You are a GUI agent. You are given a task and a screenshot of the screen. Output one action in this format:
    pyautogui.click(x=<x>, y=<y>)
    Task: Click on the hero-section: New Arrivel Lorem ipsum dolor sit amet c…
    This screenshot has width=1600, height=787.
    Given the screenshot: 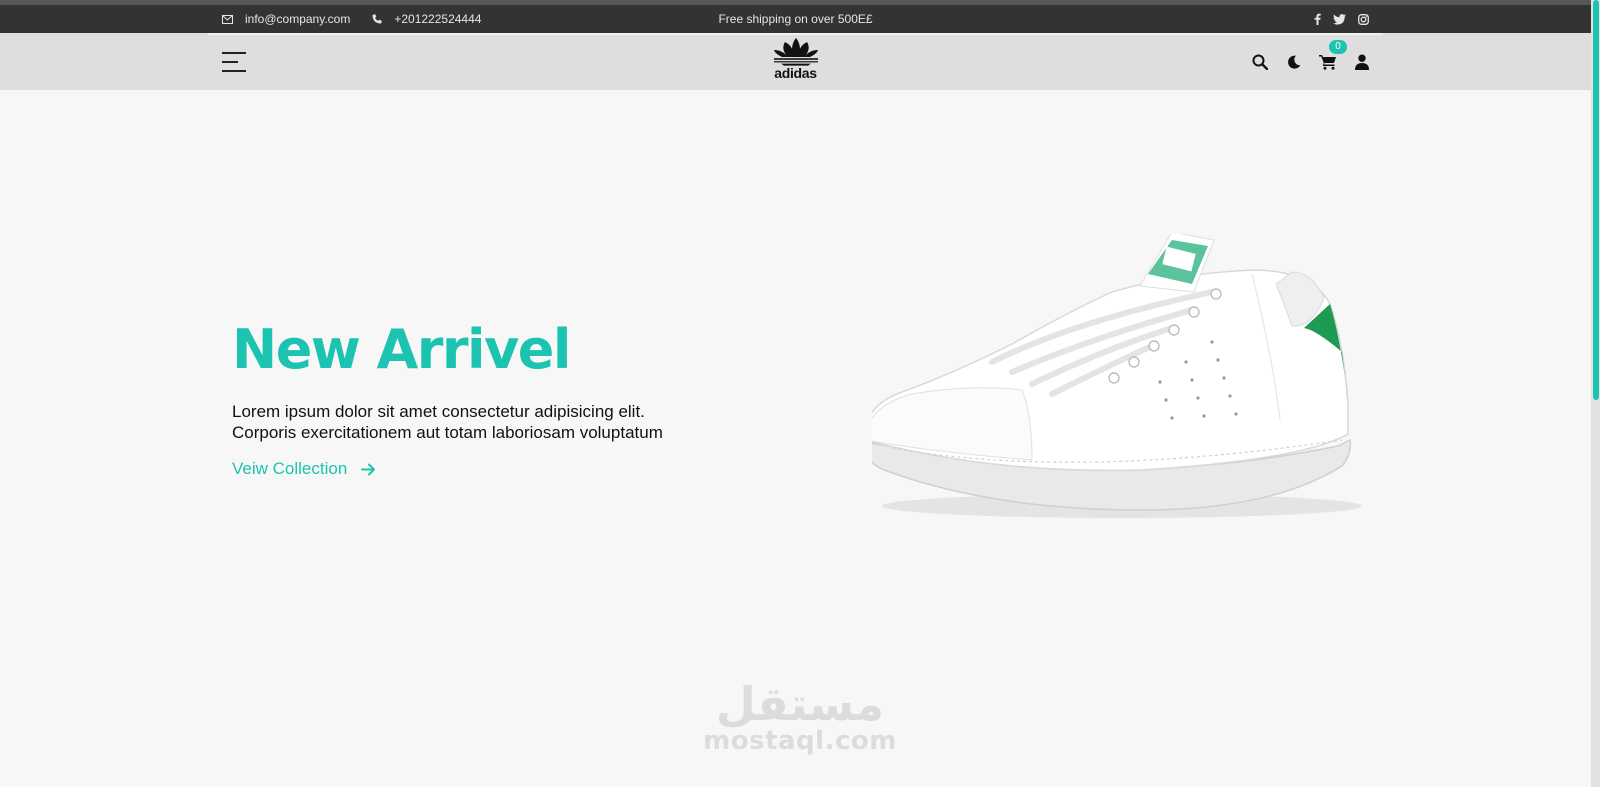 What is the action you would take?
    pyautogui.click(x=452, y=399)
    